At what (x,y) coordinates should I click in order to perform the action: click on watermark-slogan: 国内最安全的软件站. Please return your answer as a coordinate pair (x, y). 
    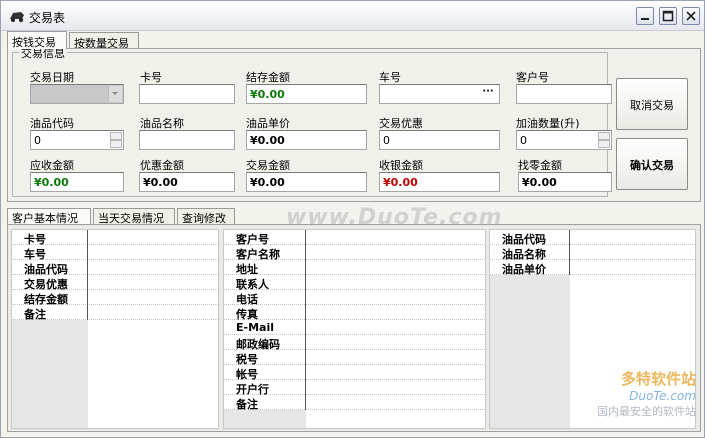
    Looking at the image, I should click on (646, 411).